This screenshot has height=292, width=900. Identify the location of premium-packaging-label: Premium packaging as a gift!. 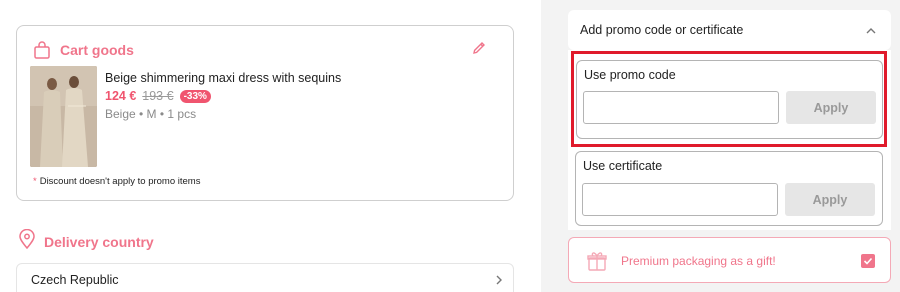
(698, 261).